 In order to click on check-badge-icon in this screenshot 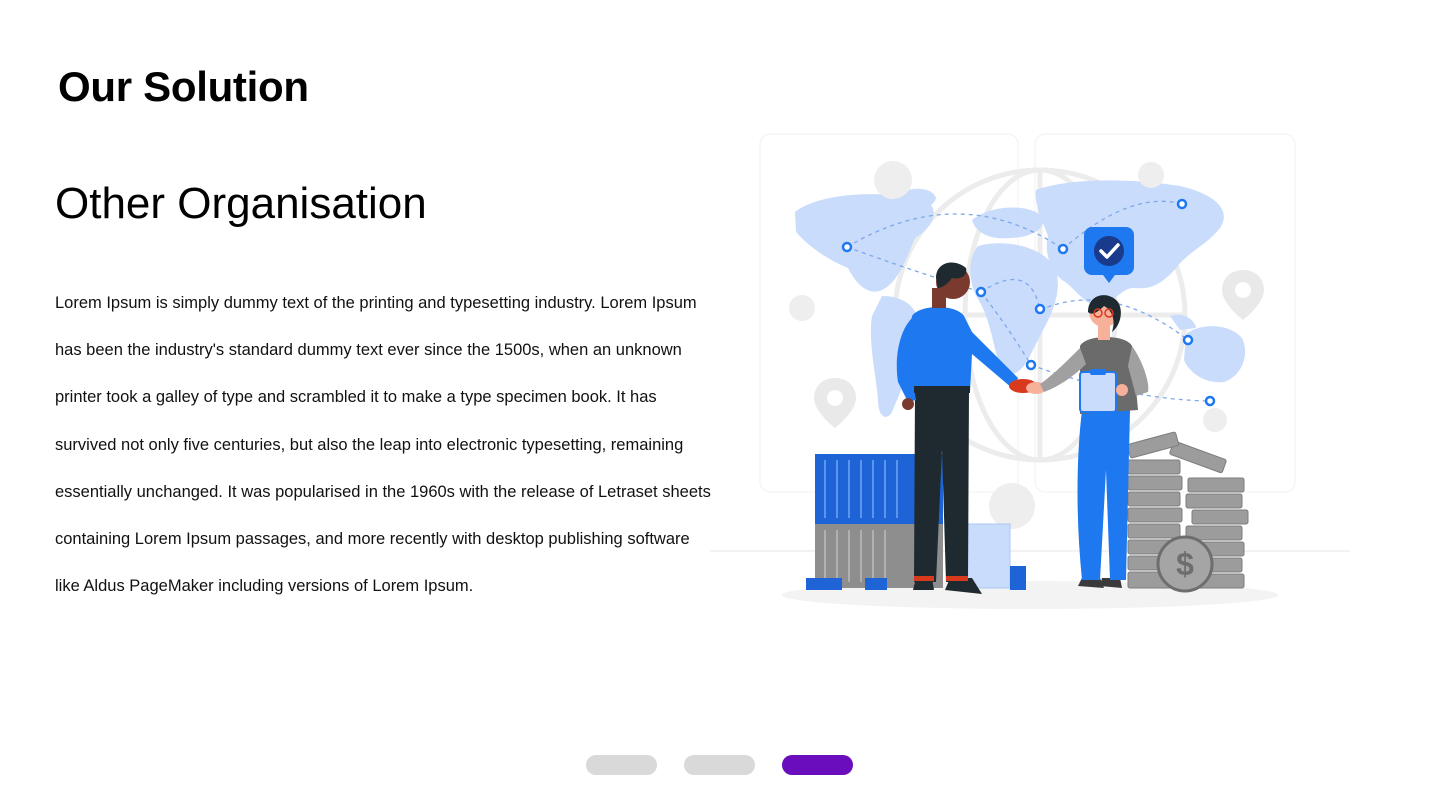, I will do `click(1109, 255)`.